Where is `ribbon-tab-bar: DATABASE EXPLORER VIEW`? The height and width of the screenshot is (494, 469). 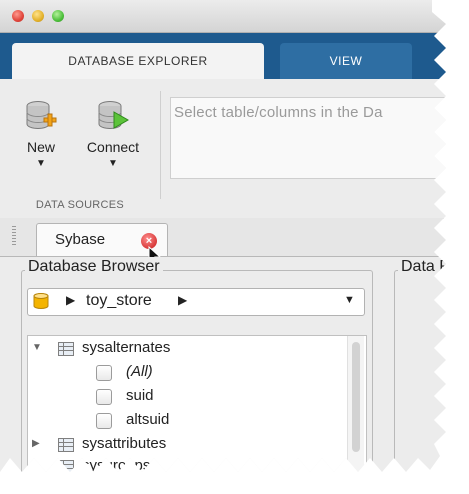 ribbon-tab-bar: DATABASE EXPLORER VIEW is located at coordinates (223, 56).